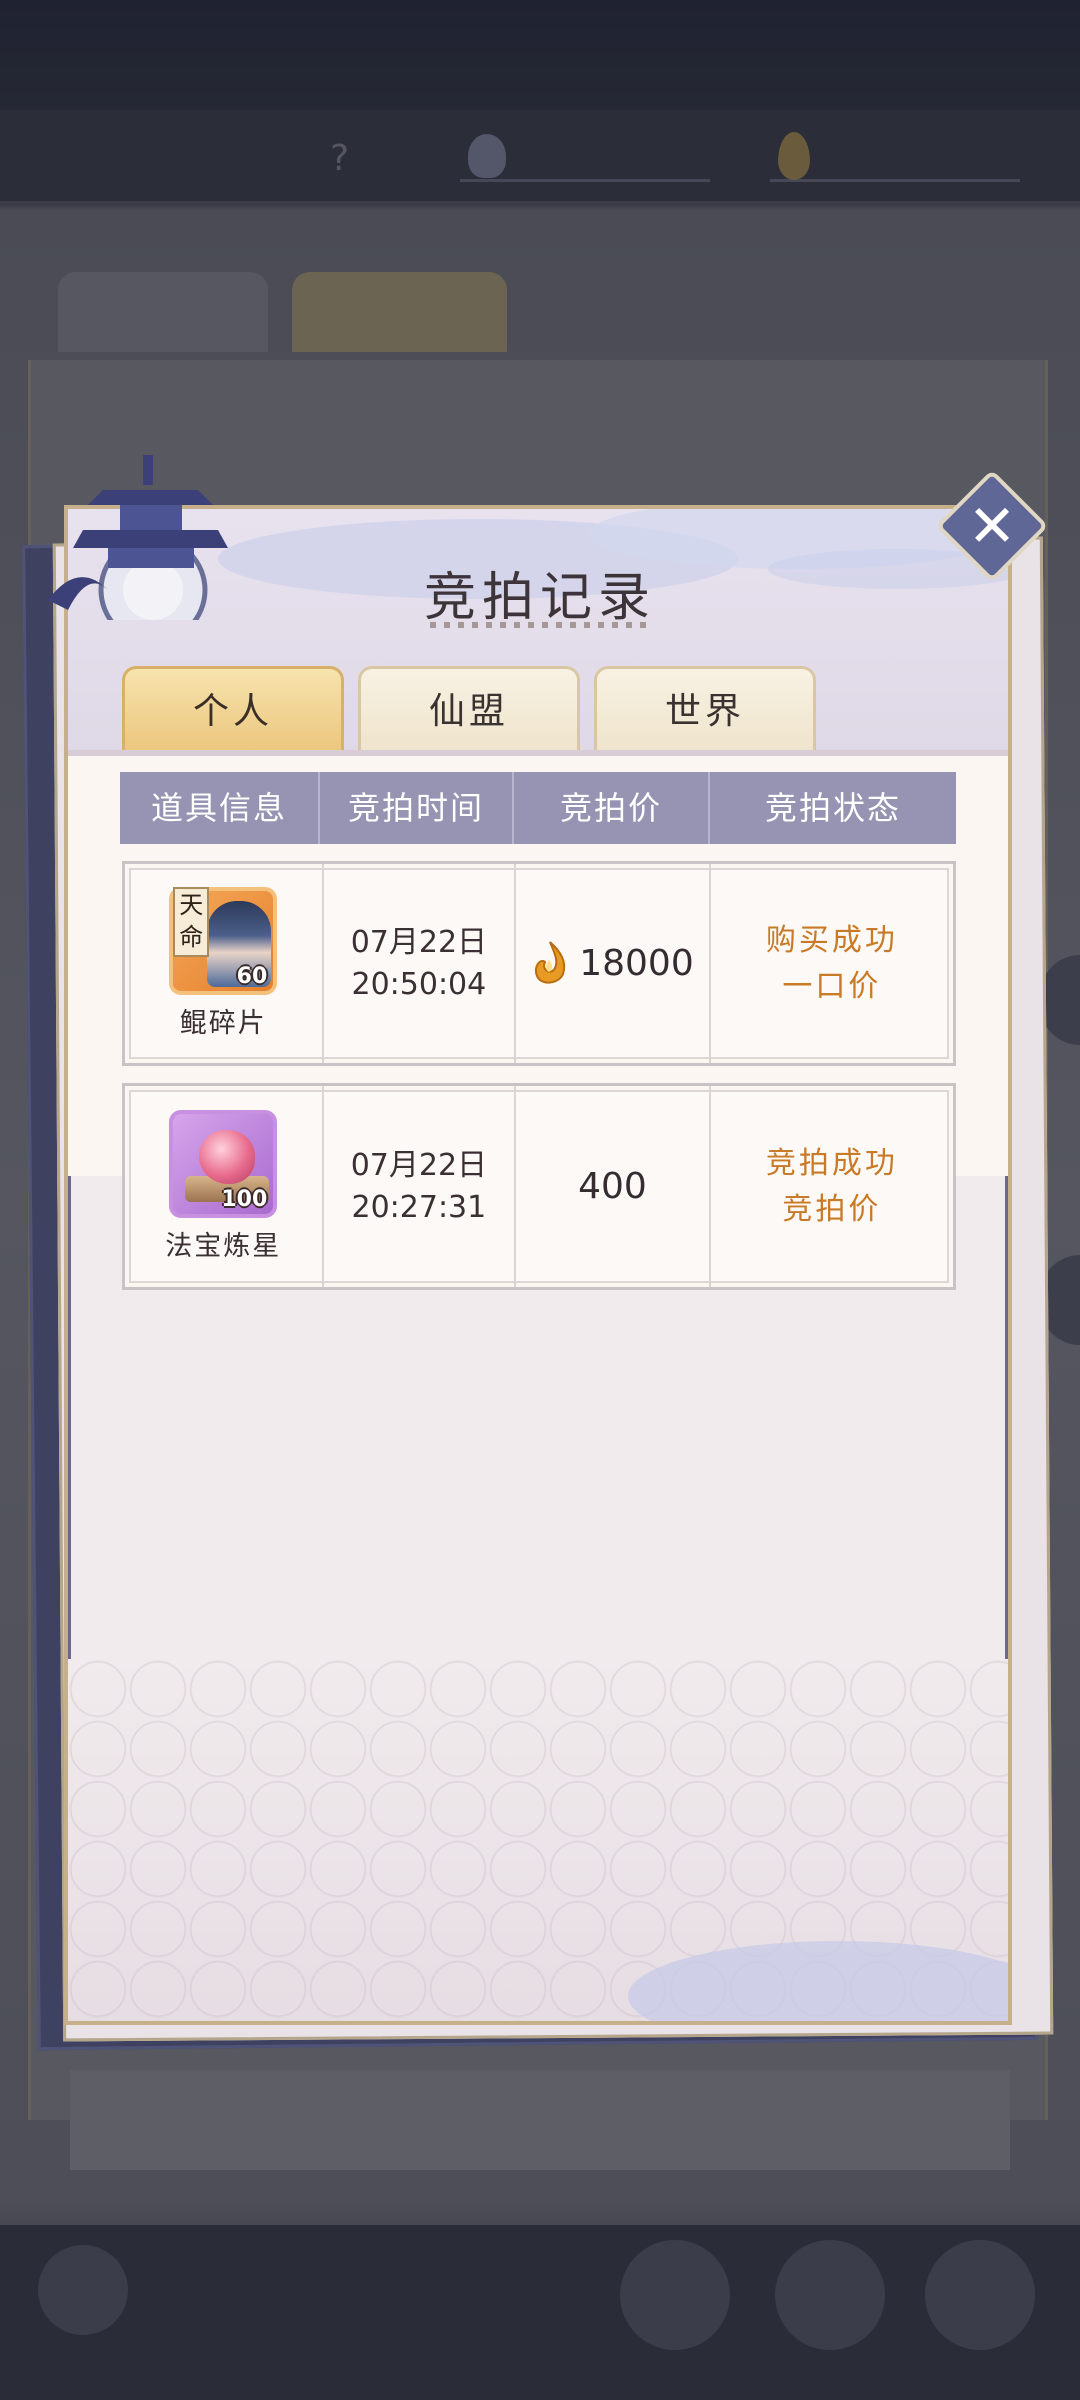  I want to click on header-item-info: 道具信息, so click(220, 808).